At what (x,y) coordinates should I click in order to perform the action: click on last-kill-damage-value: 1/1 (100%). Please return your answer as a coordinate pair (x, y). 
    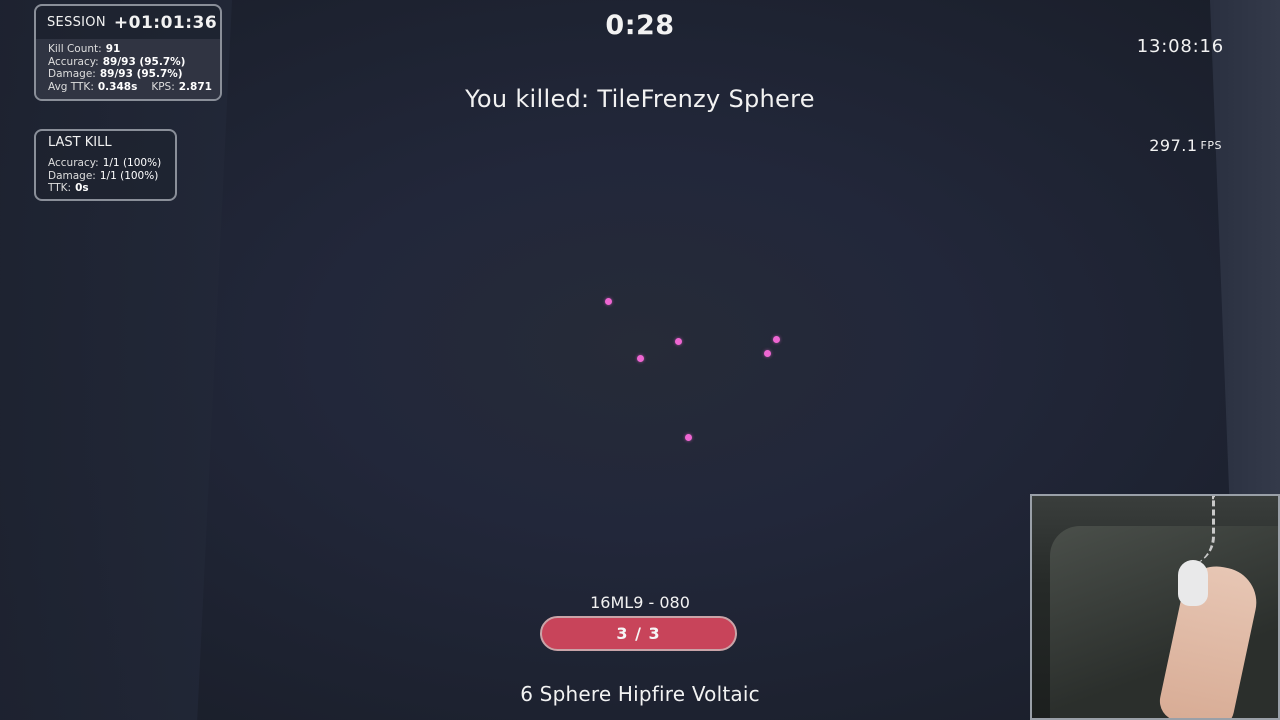
    Looking at the image, I should click on (129, 175).